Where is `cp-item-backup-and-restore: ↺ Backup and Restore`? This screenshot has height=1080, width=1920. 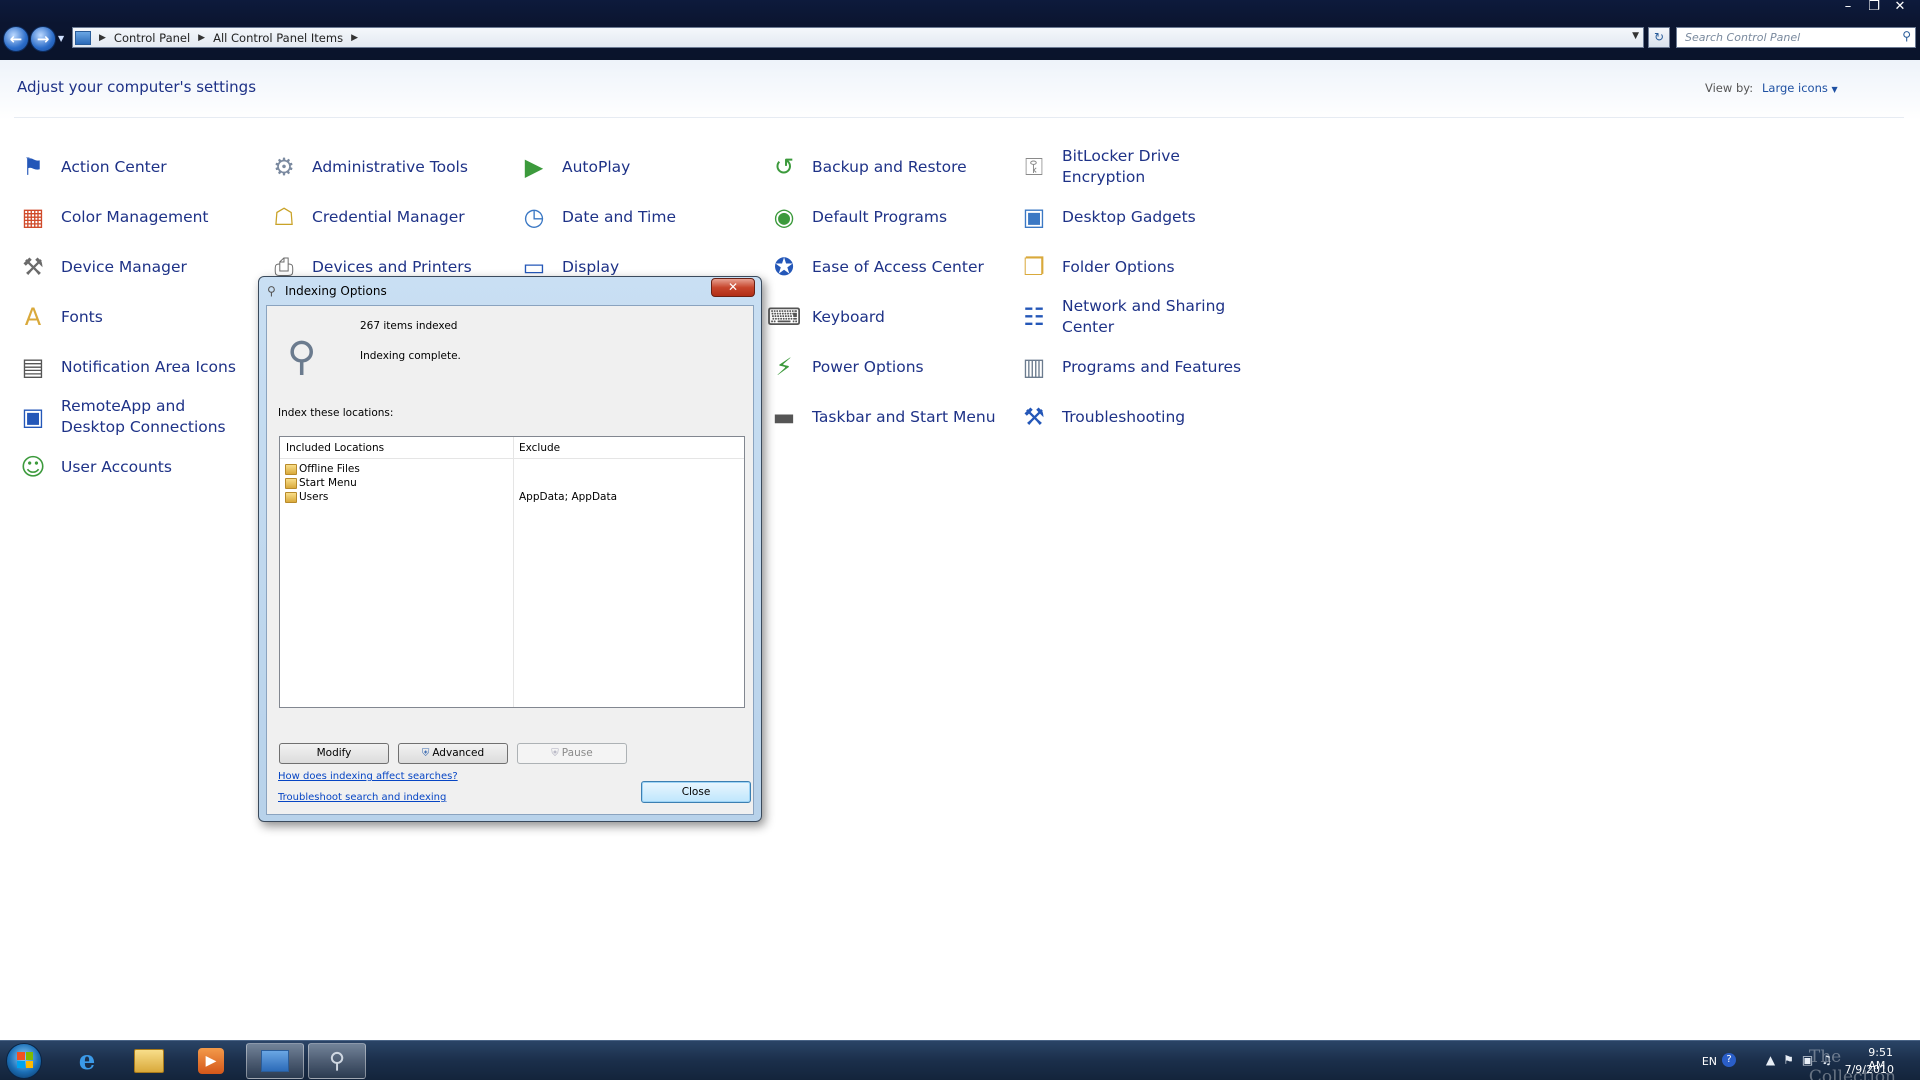
cp-item-backup-and-restore: ↺ Backup and Restore is located at coordinates (867, 167).